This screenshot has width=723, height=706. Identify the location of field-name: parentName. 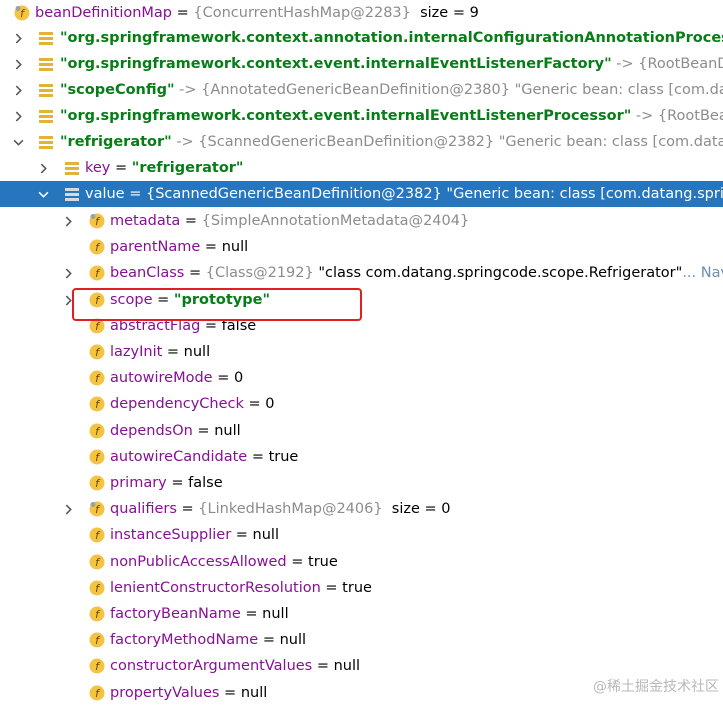
(155, 247).